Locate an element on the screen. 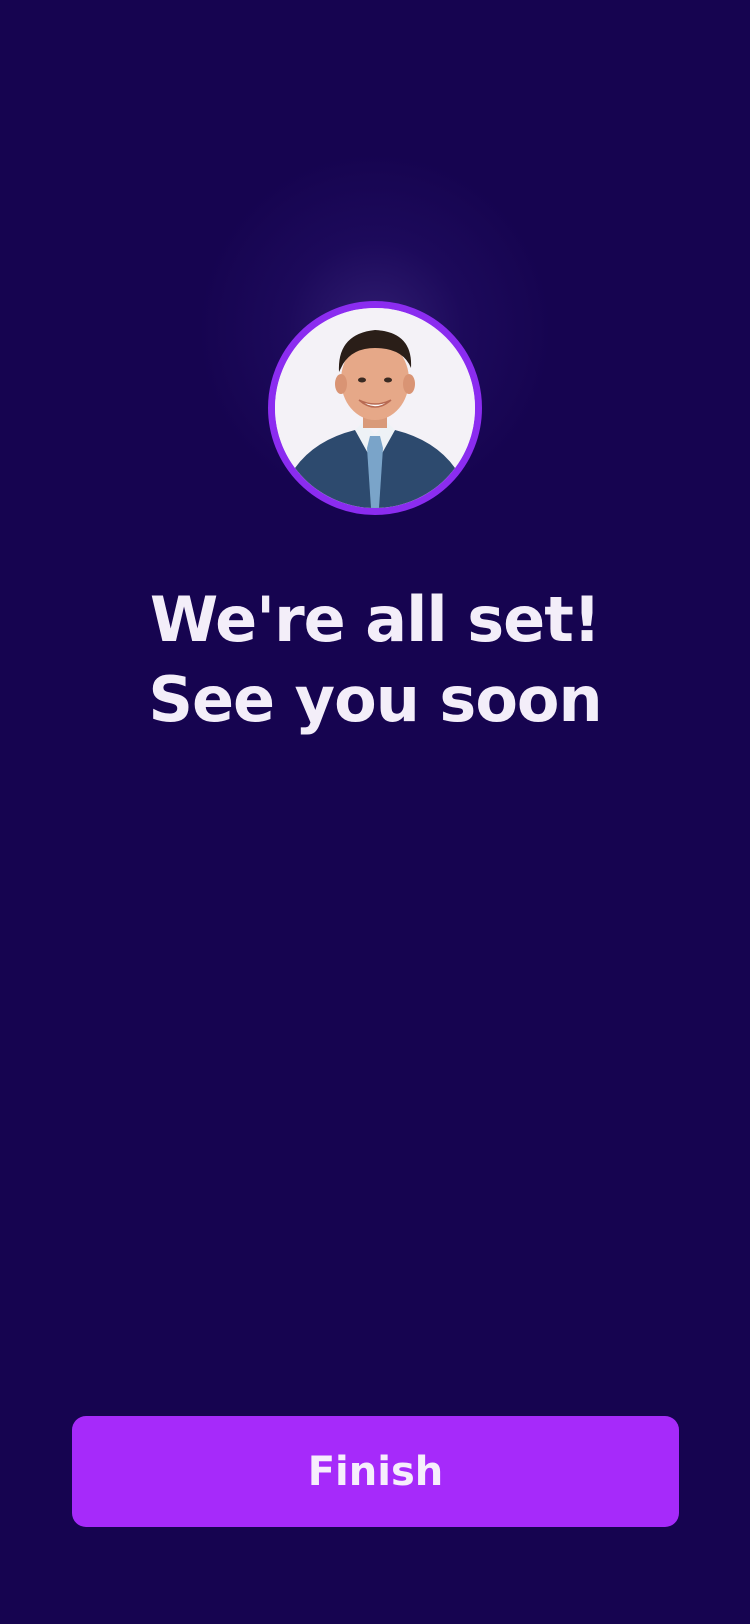 The width and height of the screenshot is (750, 1624). headline: We're all set! See you soon is located at coordinates (375, 660).